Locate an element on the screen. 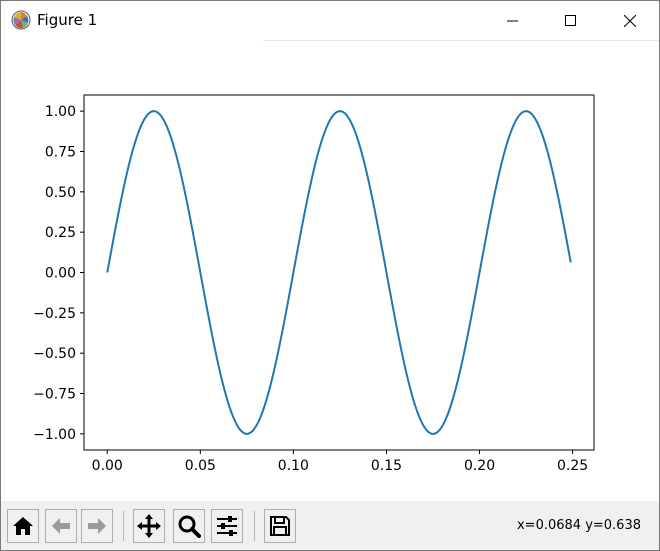 This screenshot has width=660, height=551. save-icon is located at coordinates (280, 526).